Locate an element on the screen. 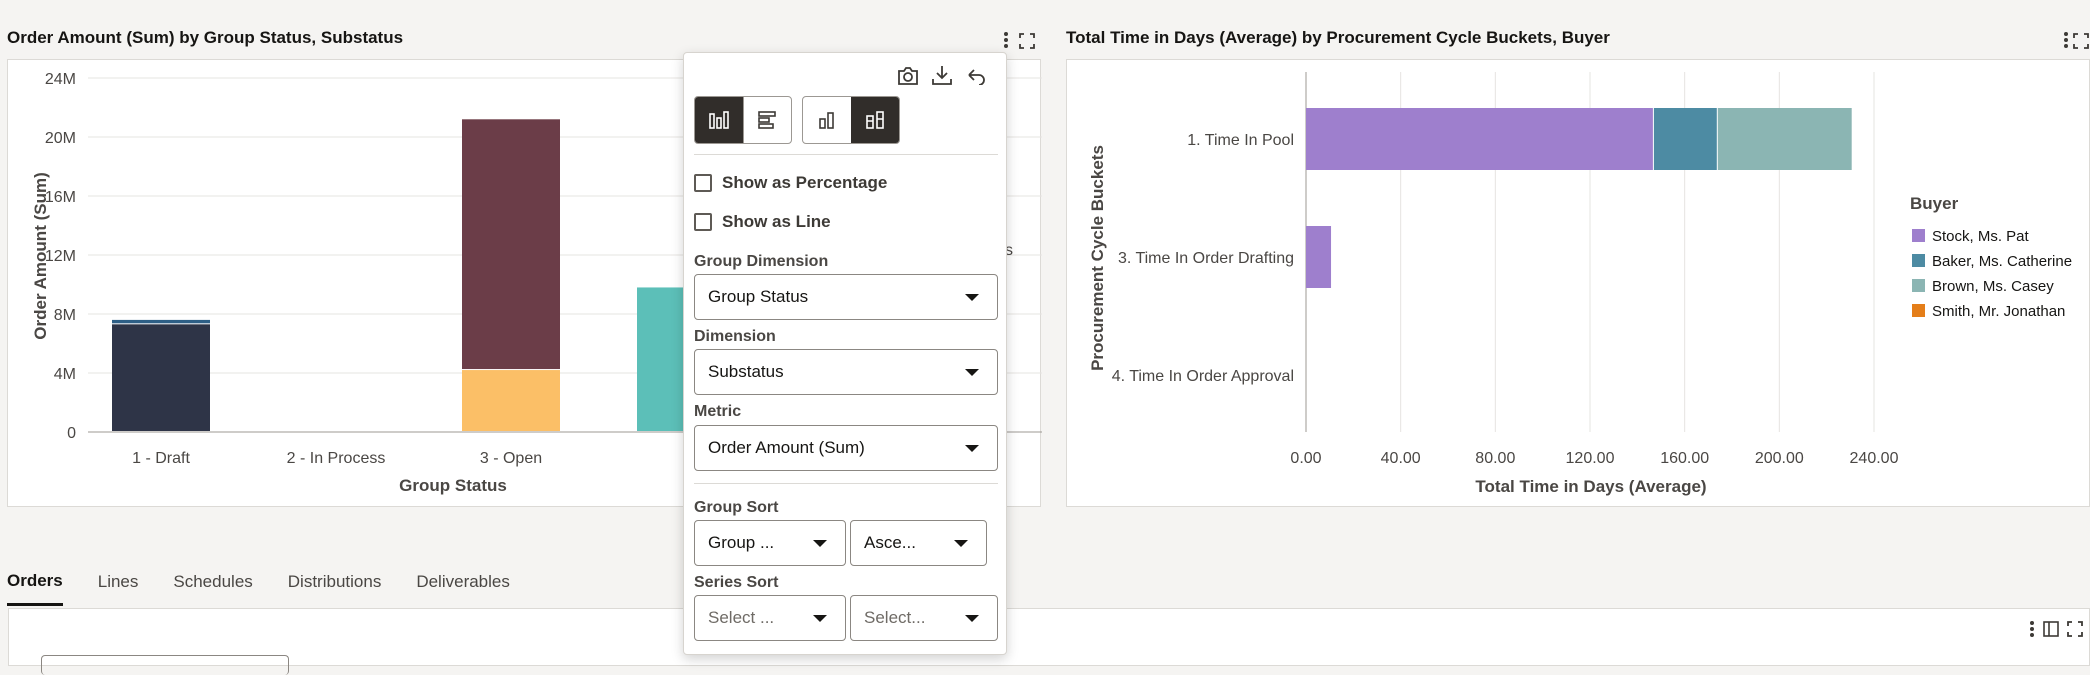 The image size is (2090, 675). tab-deliverables: Deliverables is located at coordinates (463, 584).